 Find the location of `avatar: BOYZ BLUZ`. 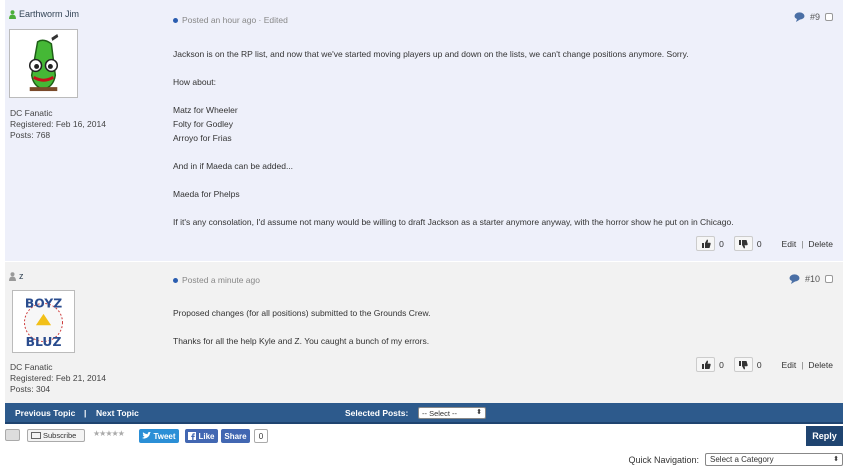

avatar: BOYZ BLUZ is located at coordinates (43, 321).